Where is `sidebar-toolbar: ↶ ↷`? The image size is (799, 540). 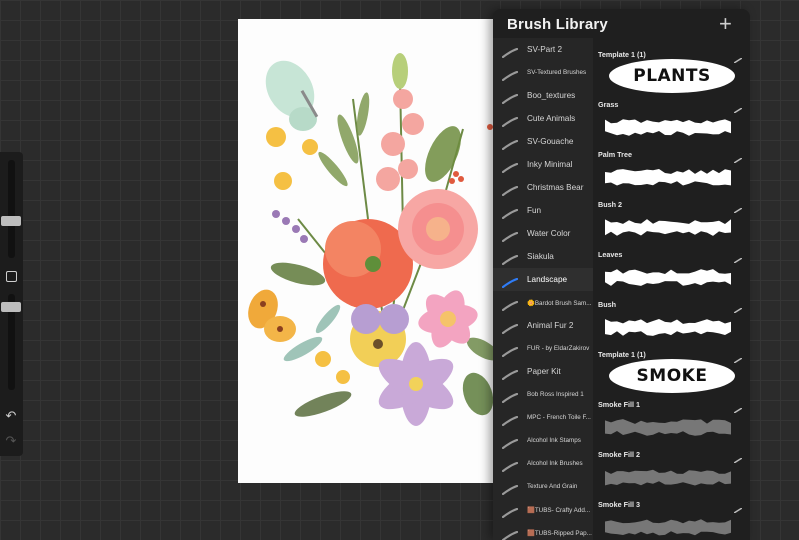 sidebar-toolbar: ↶ ↷ is located at coordinates (11, 304).